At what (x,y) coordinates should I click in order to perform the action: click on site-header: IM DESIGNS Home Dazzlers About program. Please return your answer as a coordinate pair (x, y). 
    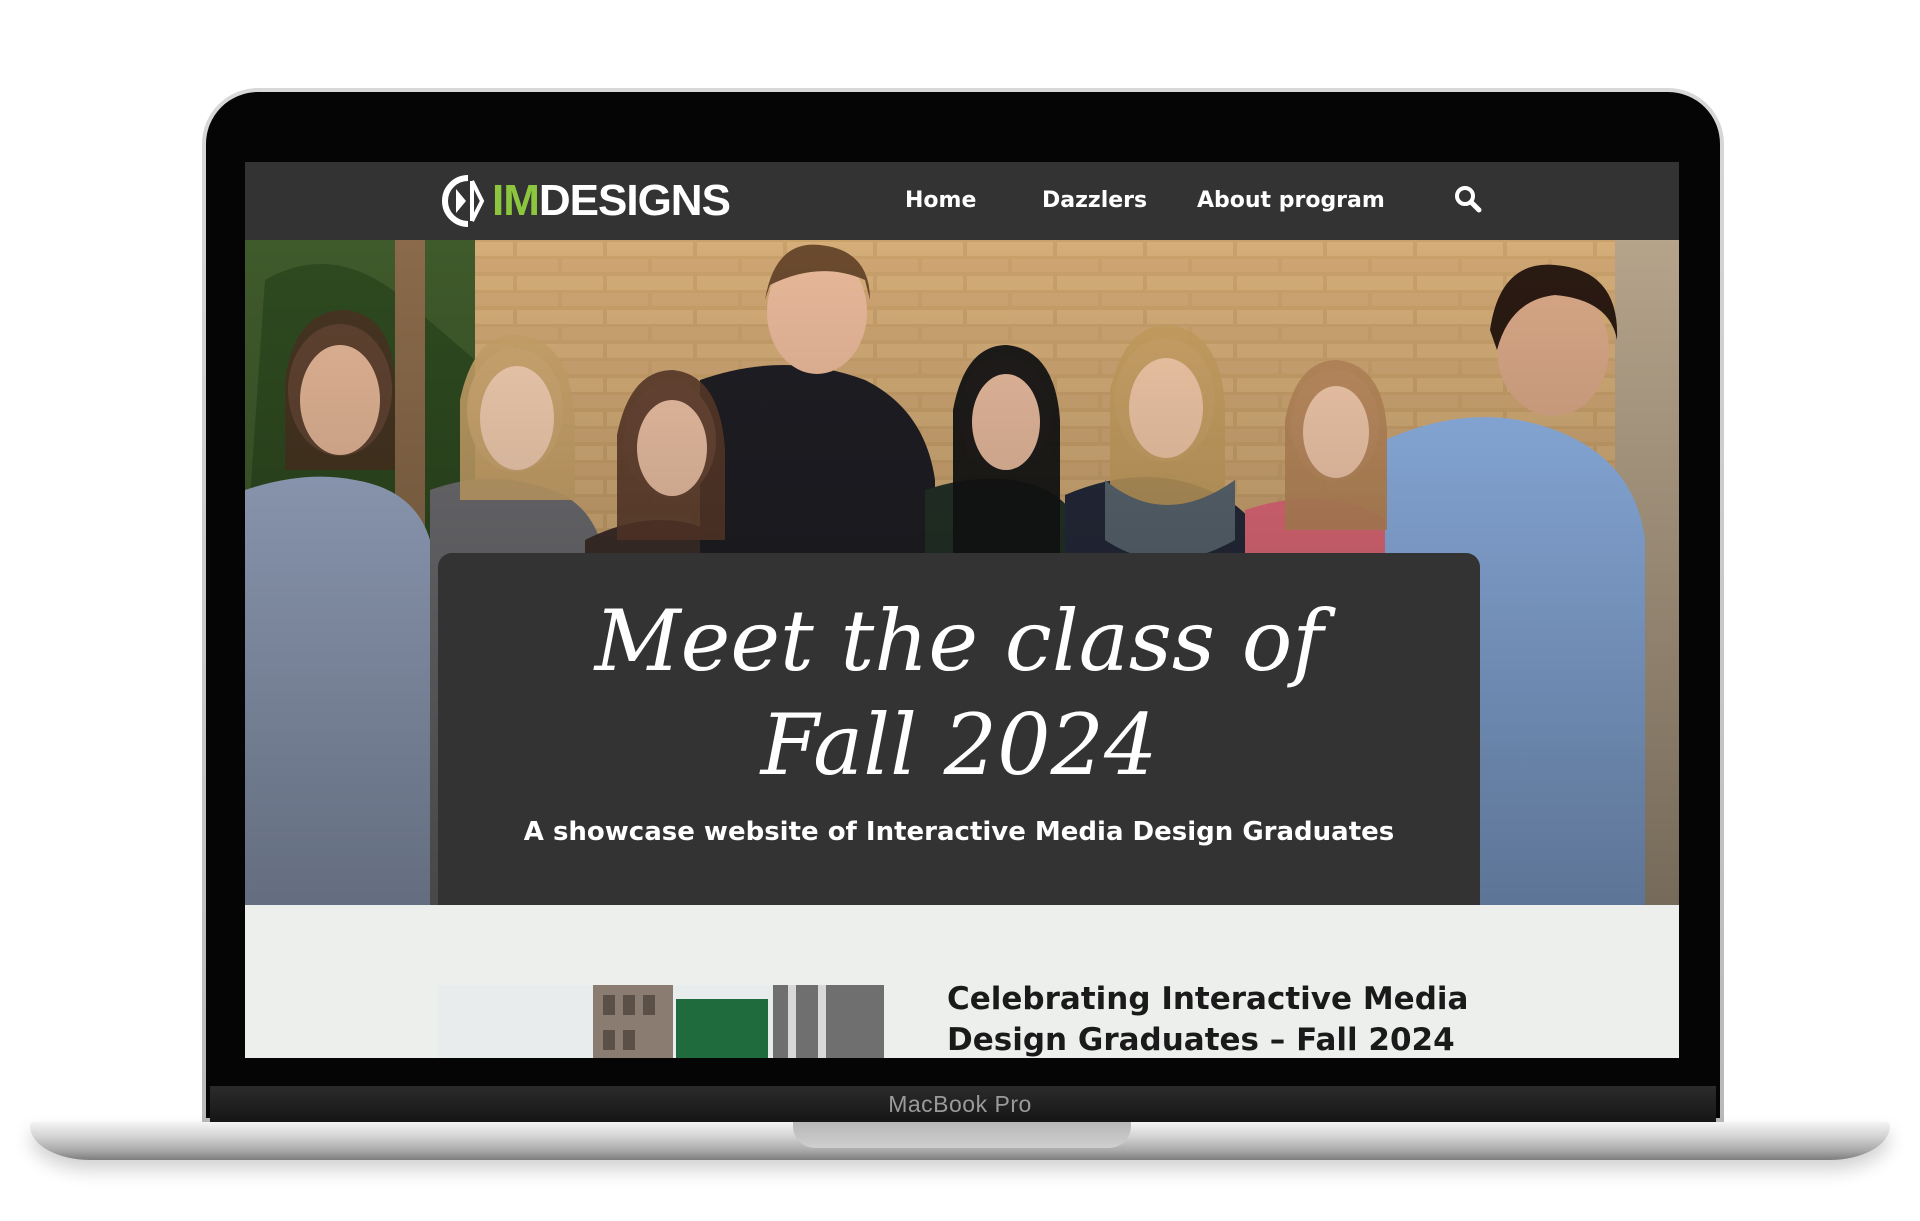
    Looking at the image, I should click on (962, 201).